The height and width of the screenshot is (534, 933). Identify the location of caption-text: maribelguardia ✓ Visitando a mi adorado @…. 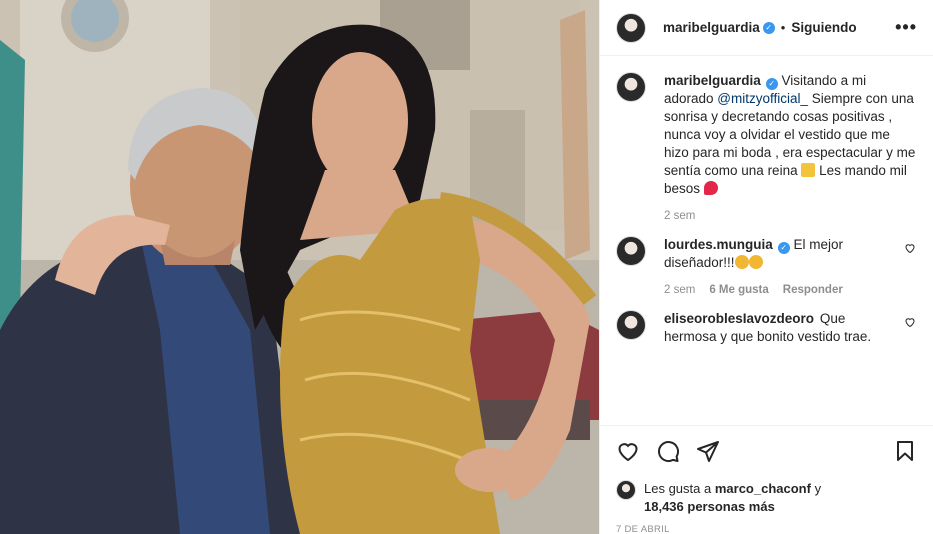
(790, 135).